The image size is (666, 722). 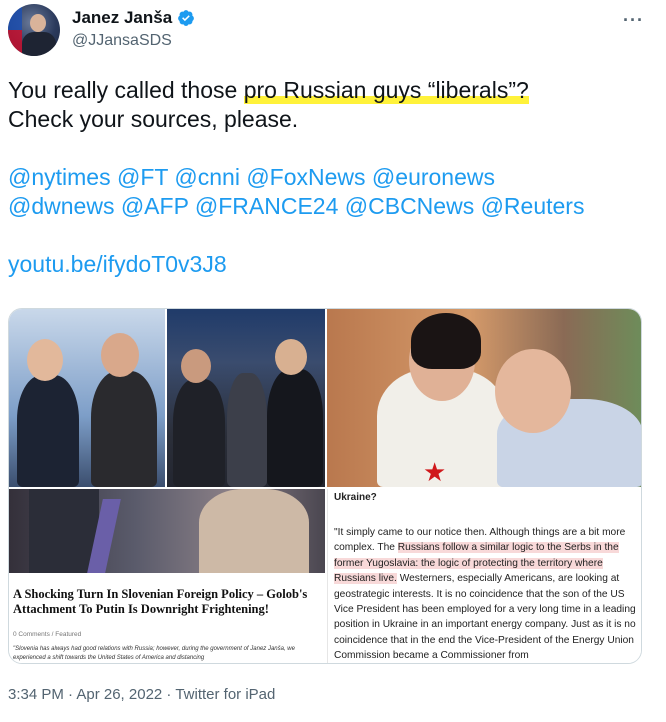 I want to click on highlight-3: Russians live., so click(x=365, y=579).